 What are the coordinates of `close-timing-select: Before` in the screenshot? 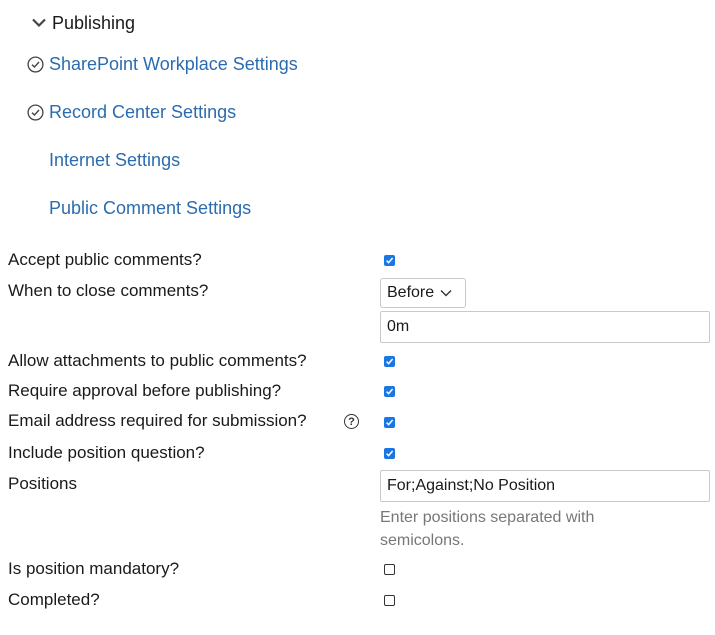 It's located at (423, 293).